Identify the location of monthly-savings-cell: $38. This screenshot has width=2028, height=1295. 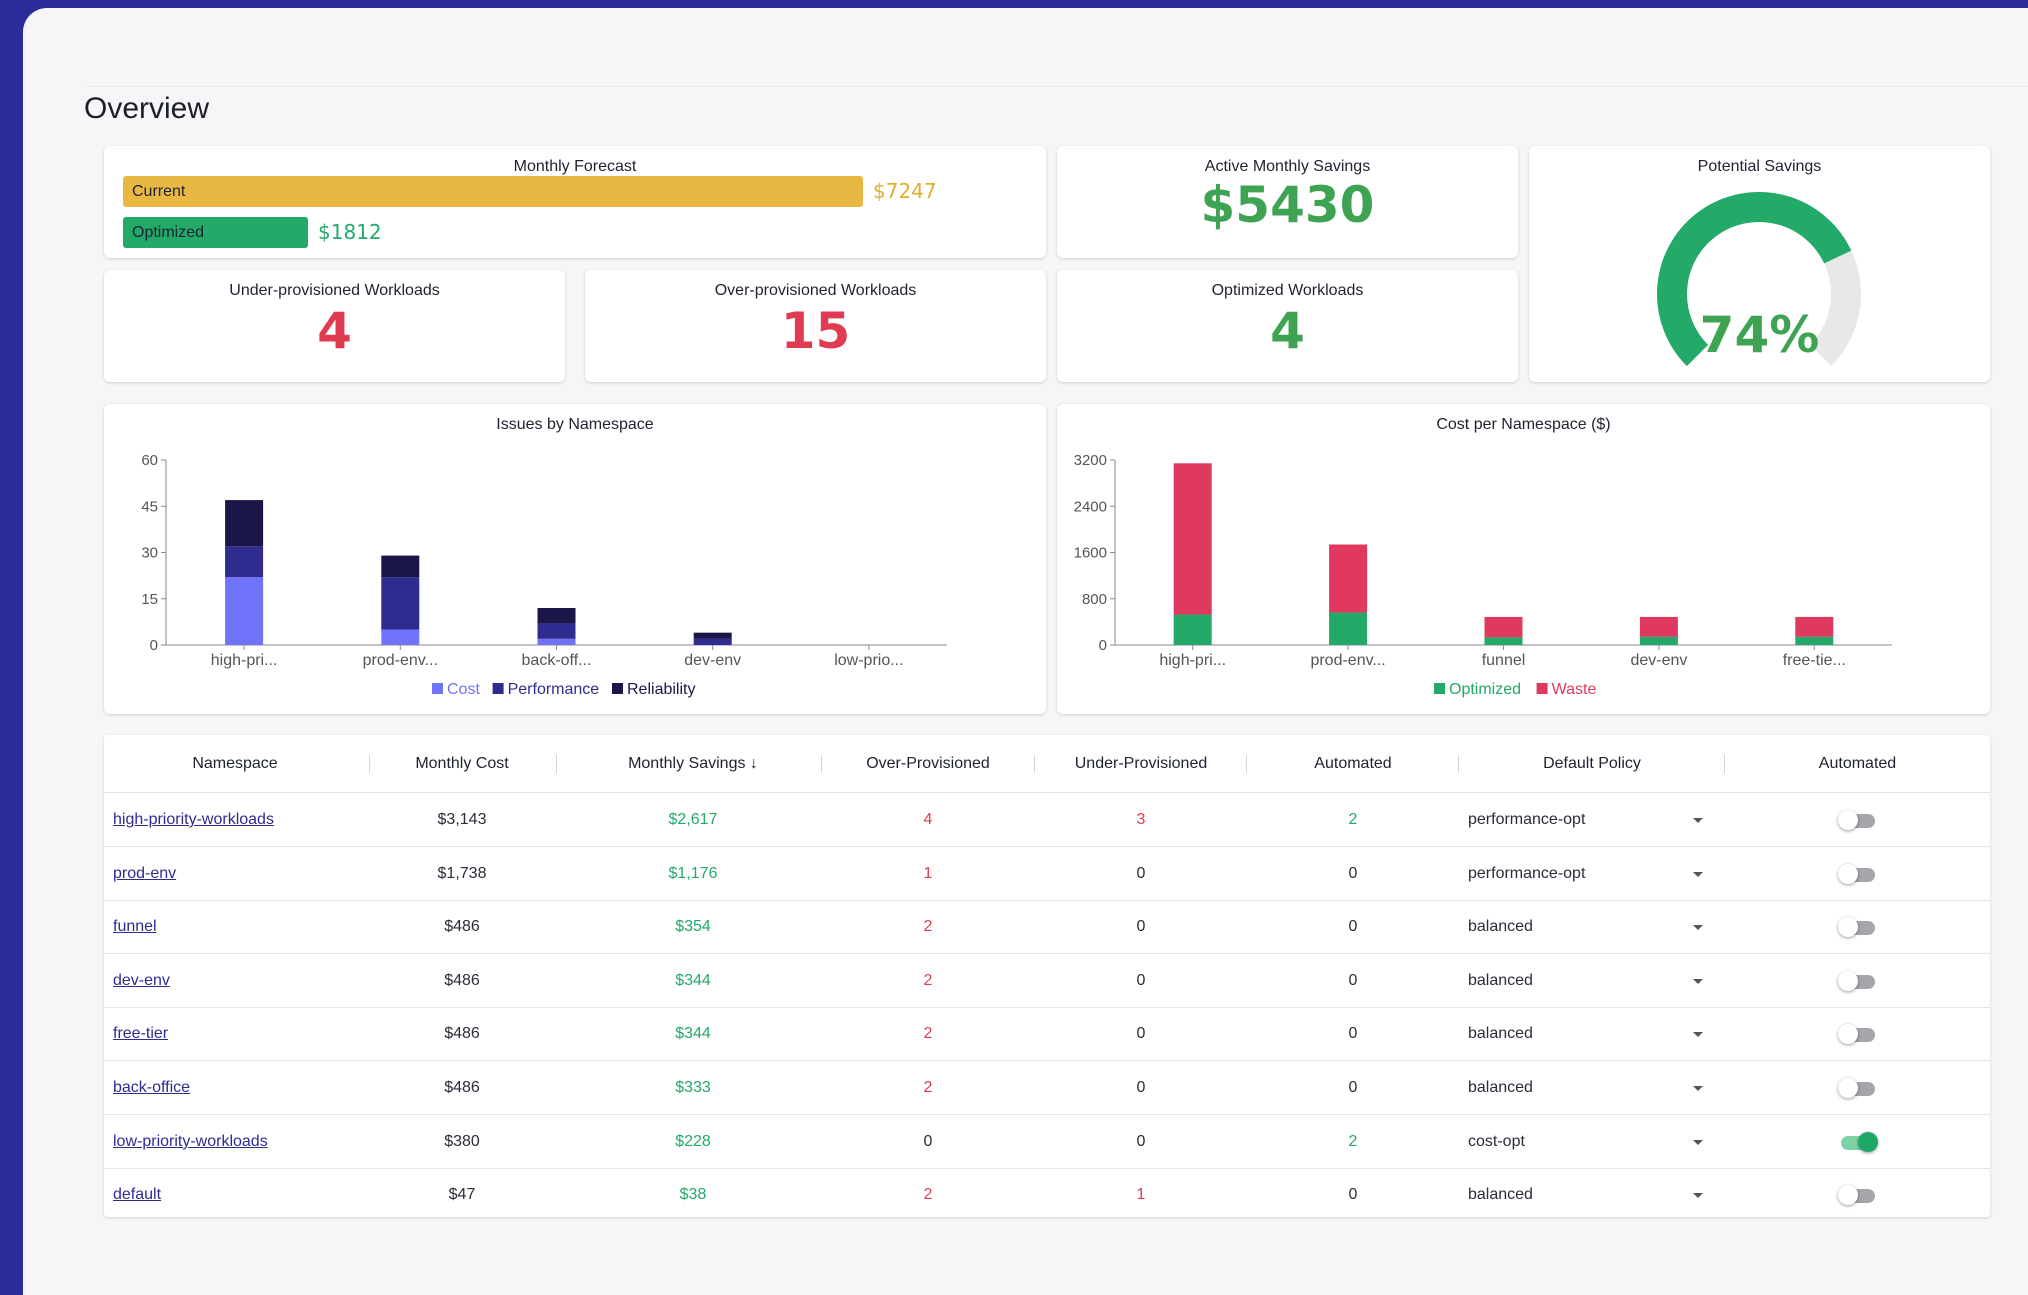
(693, 1195).